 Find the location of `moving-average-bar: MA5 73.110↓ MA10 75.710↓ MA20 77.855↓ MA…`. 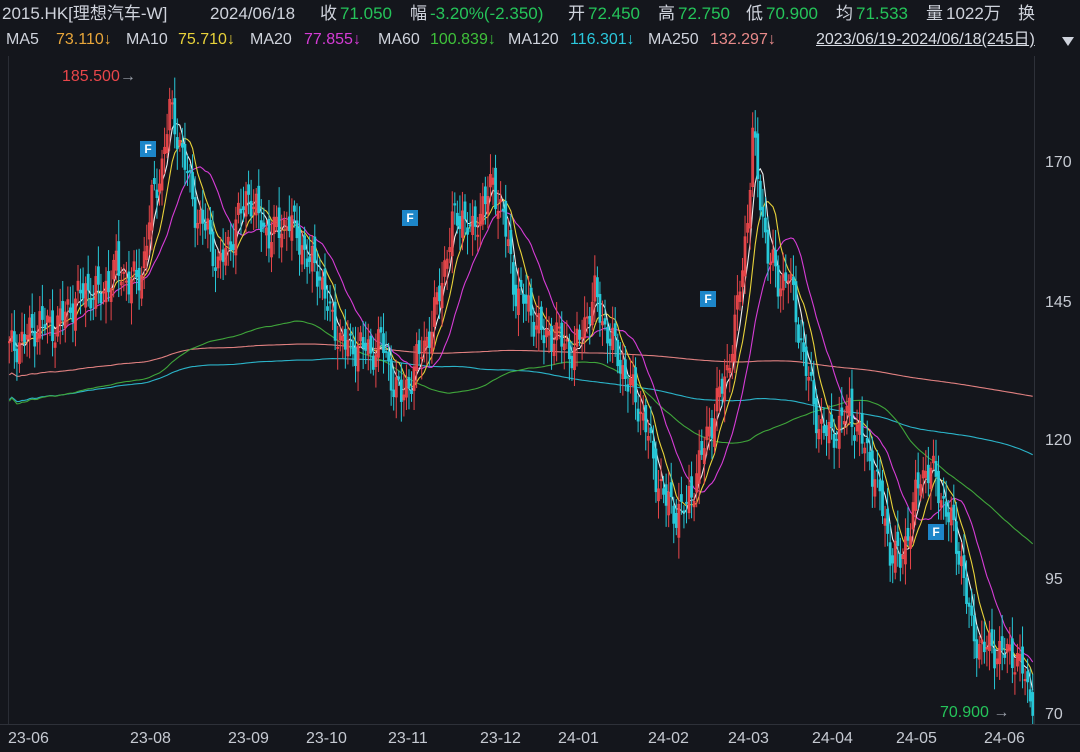

moving-average-bar: MA5 73.110↓ MA10 75.710↓ MA20 77.855↓ MA… is located at coordinates (540, 40).